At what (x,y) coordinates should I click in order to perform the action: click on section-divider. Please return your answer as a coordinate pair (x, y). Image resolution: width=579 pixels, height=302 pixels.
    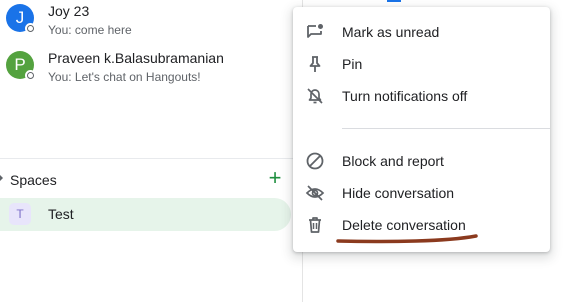
    Looking at the image, I should click on (151, 158).